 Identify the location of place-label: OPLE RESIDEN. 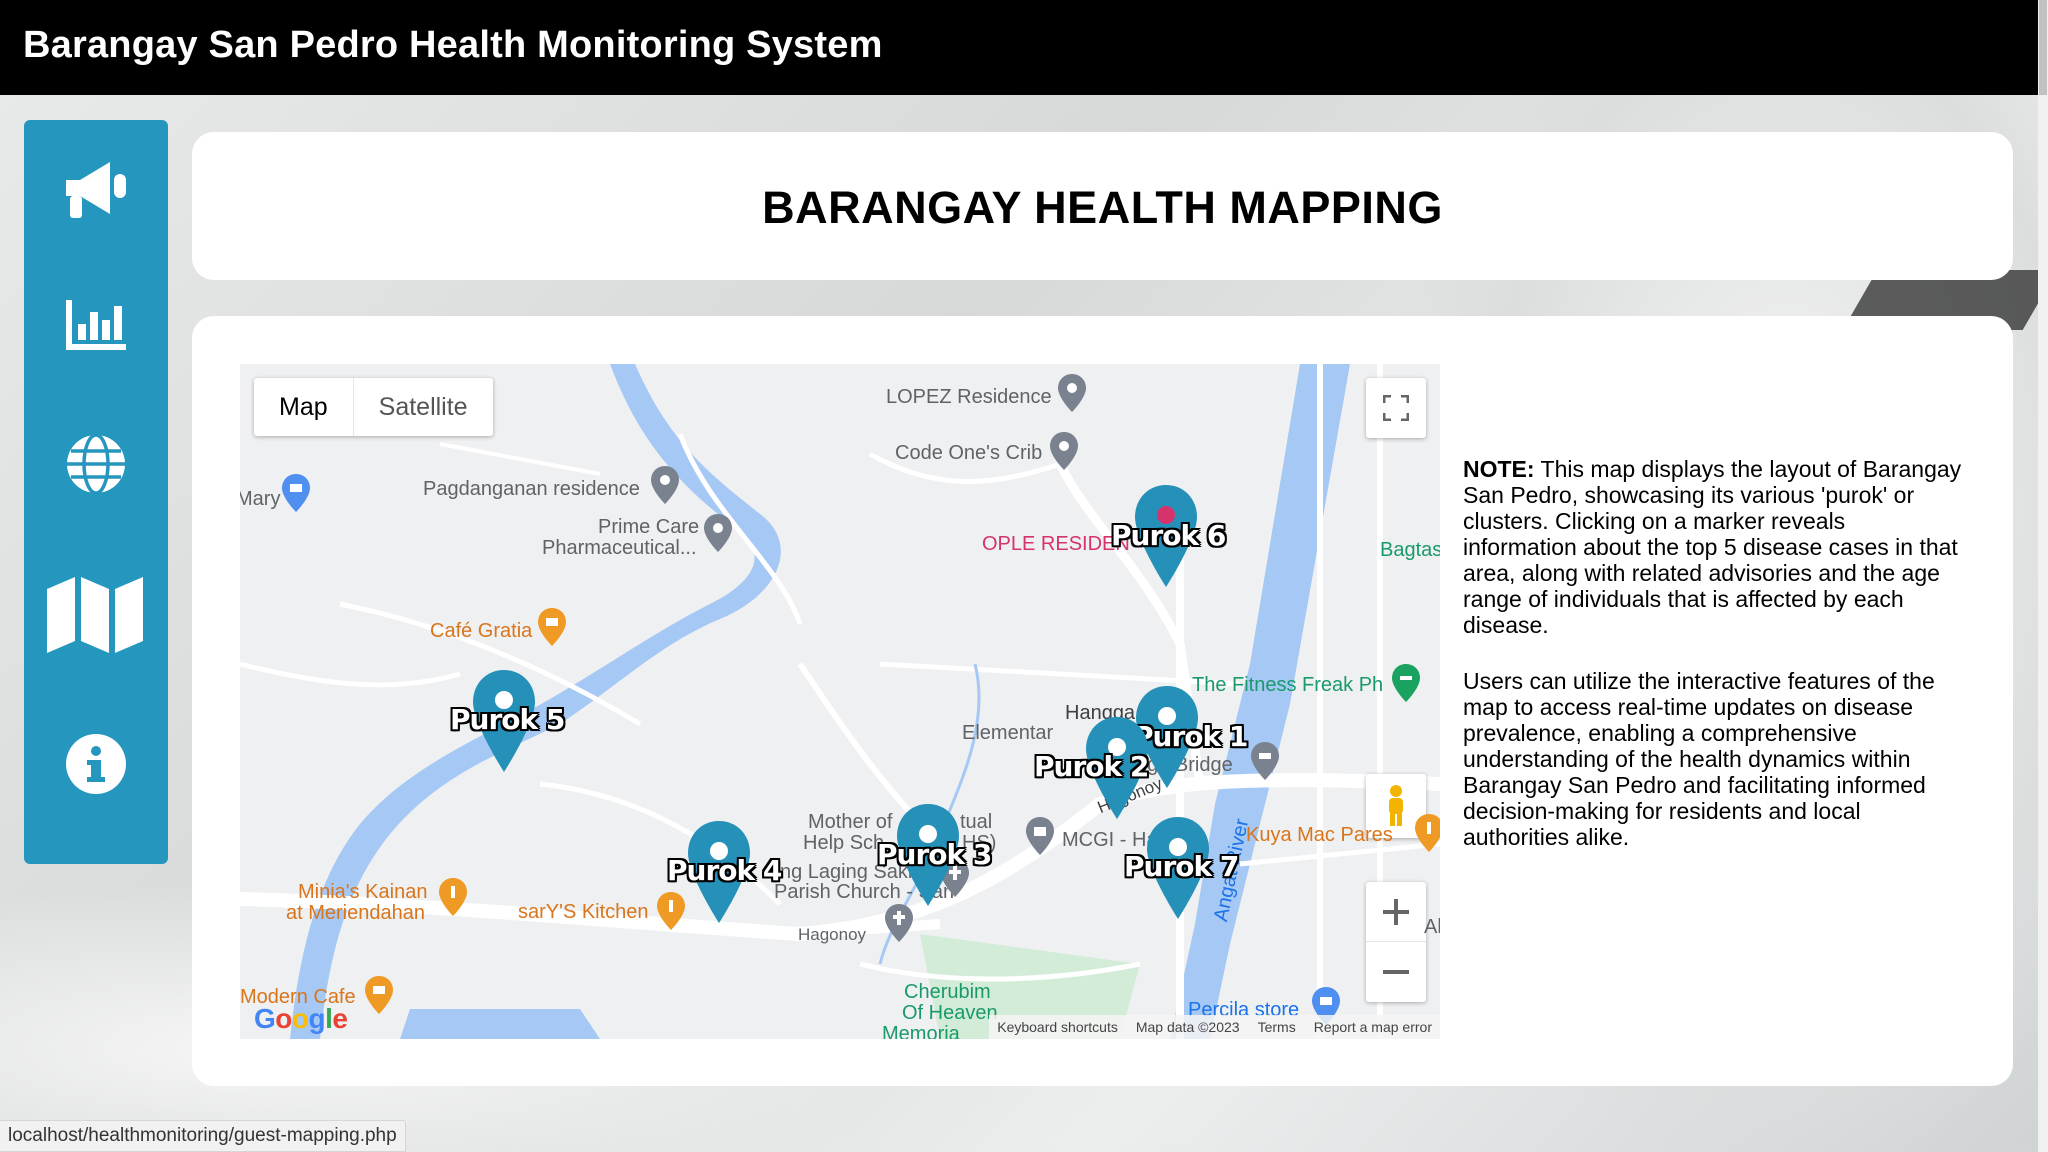
(1056, 544).